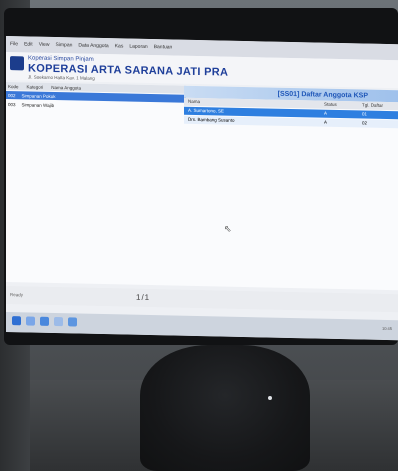  Describe the element at coordinates (28, 44) in the screenshot. I see `menu-edit: Edit` at that location.